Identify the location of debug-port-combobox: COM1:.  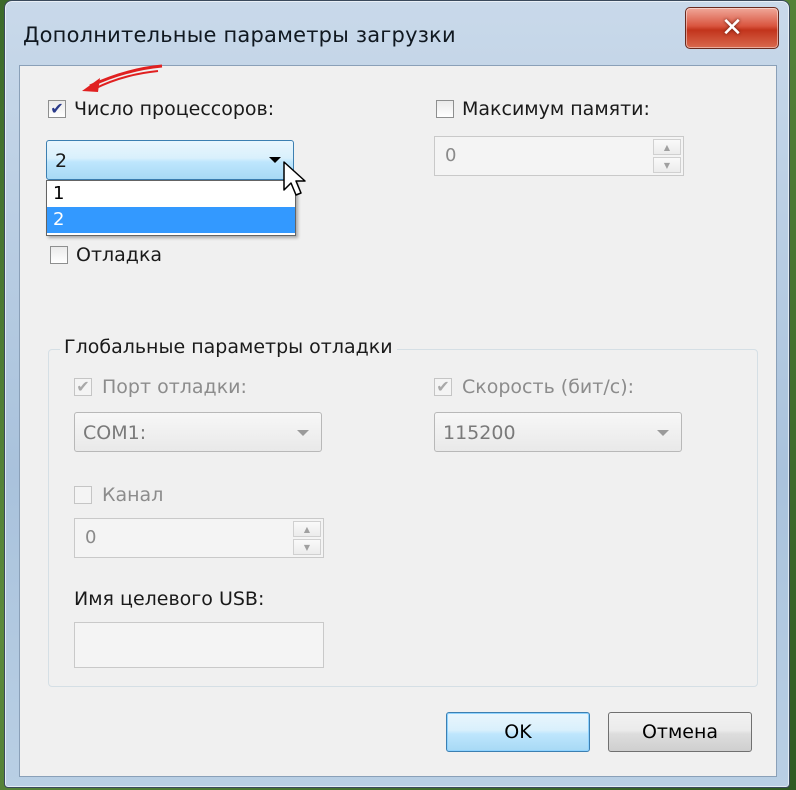
(198, 432).